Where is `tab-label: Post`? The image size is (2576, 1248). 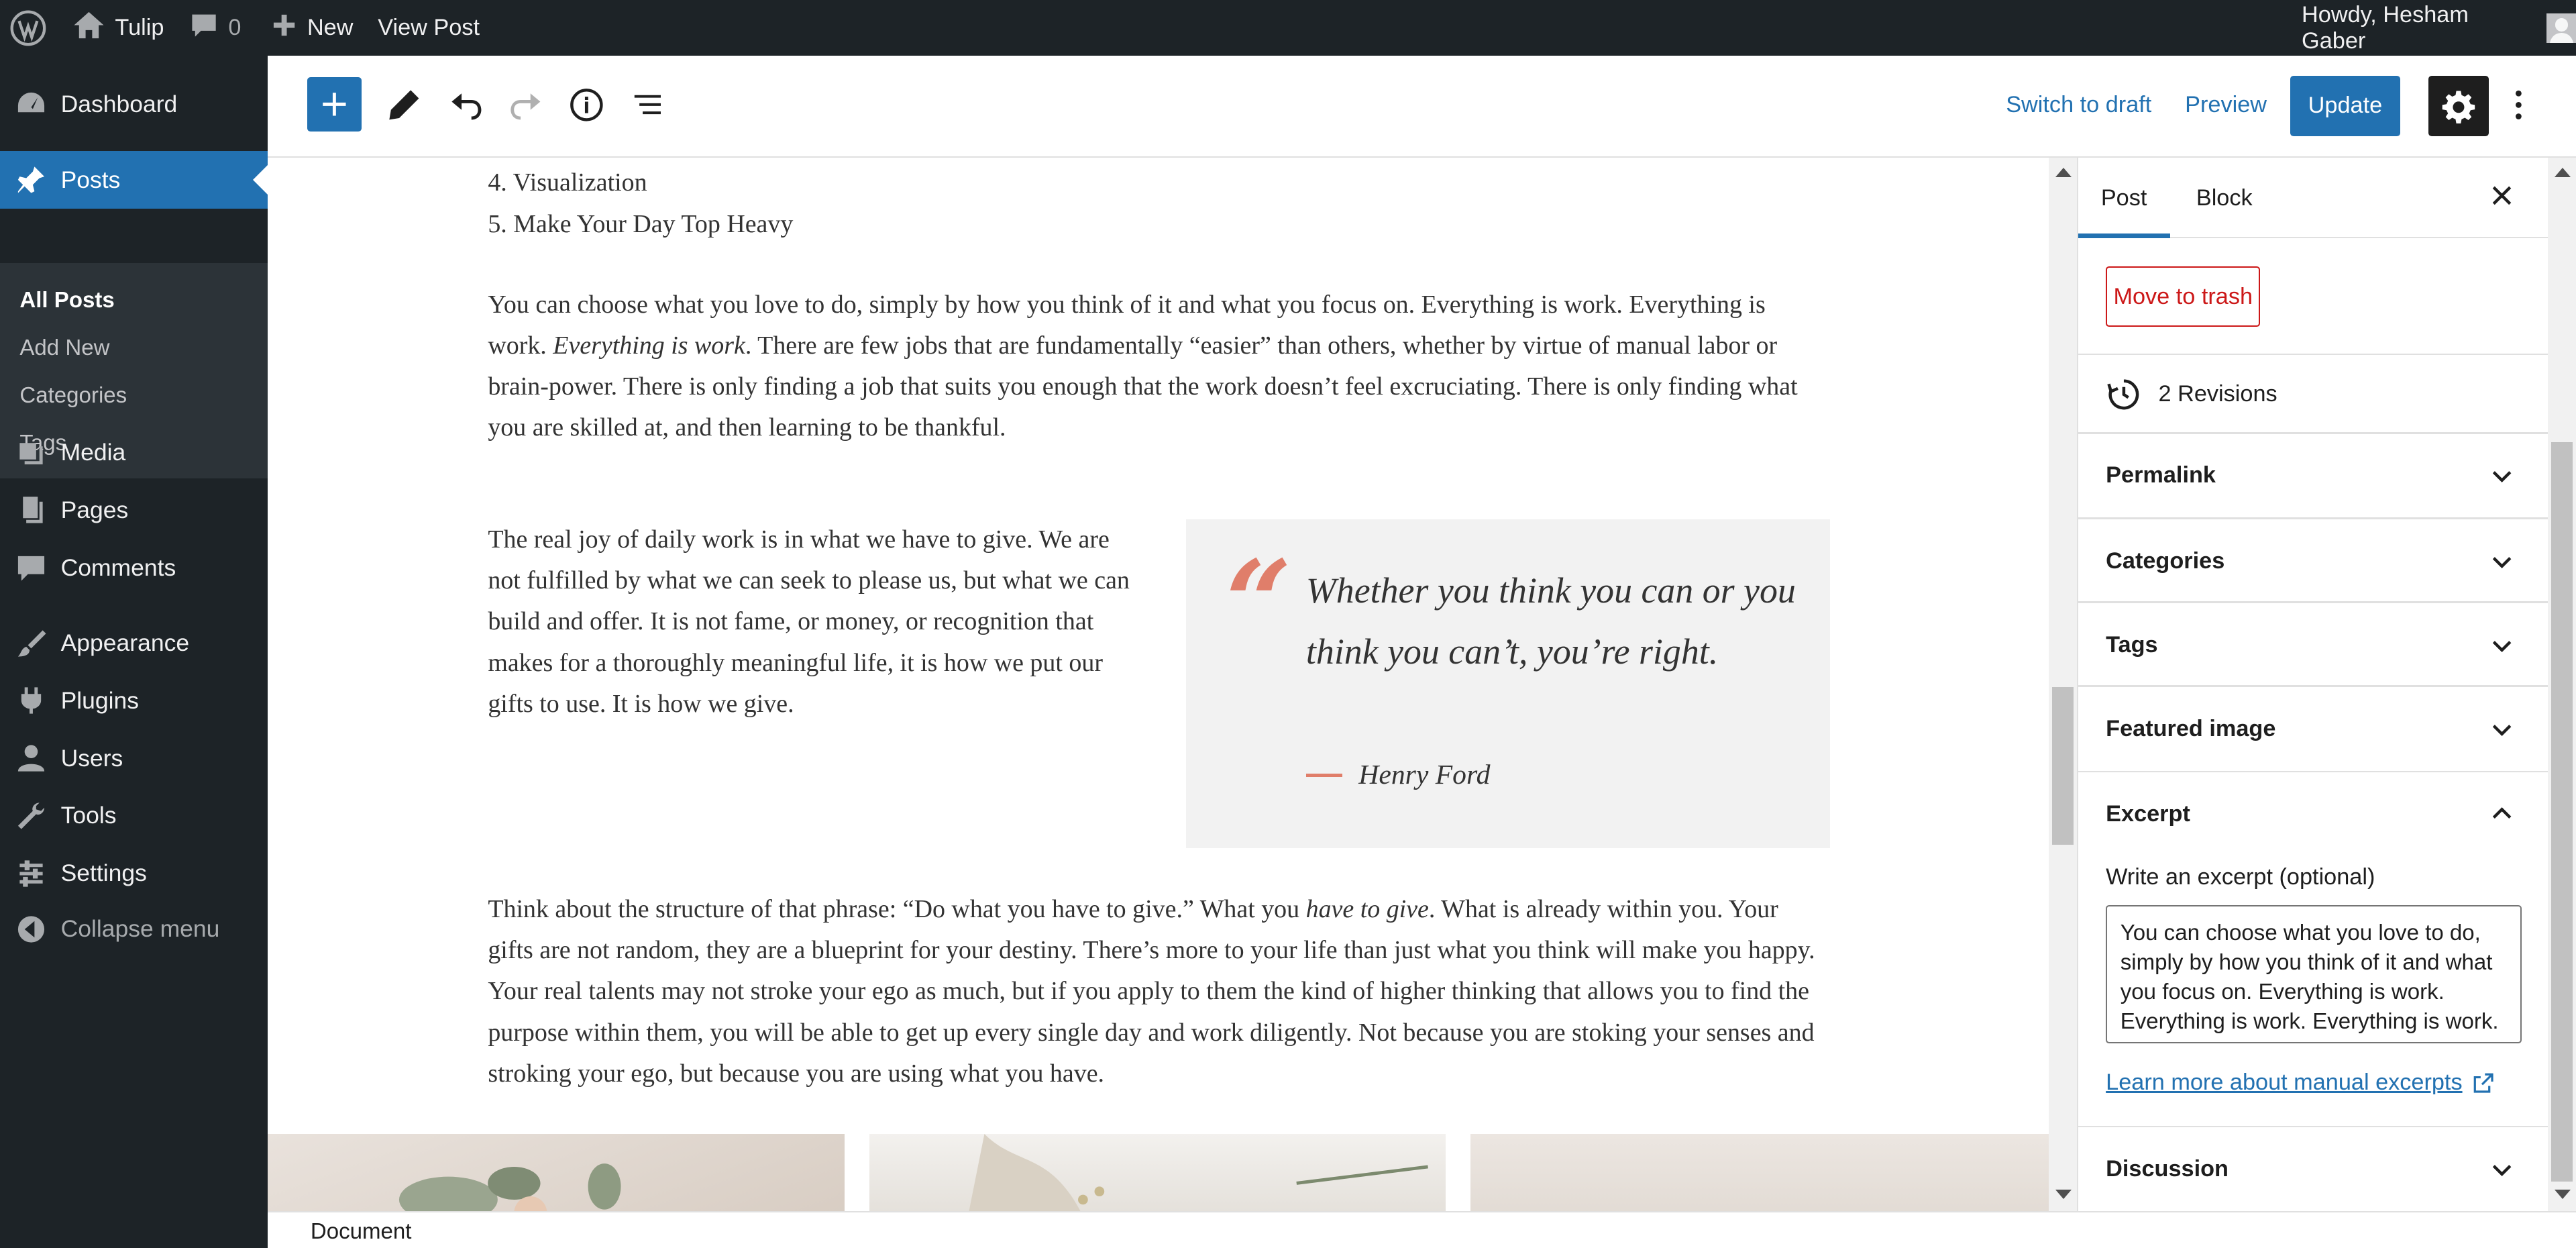
tab-label: Post is located at coordinates (2123, 198).